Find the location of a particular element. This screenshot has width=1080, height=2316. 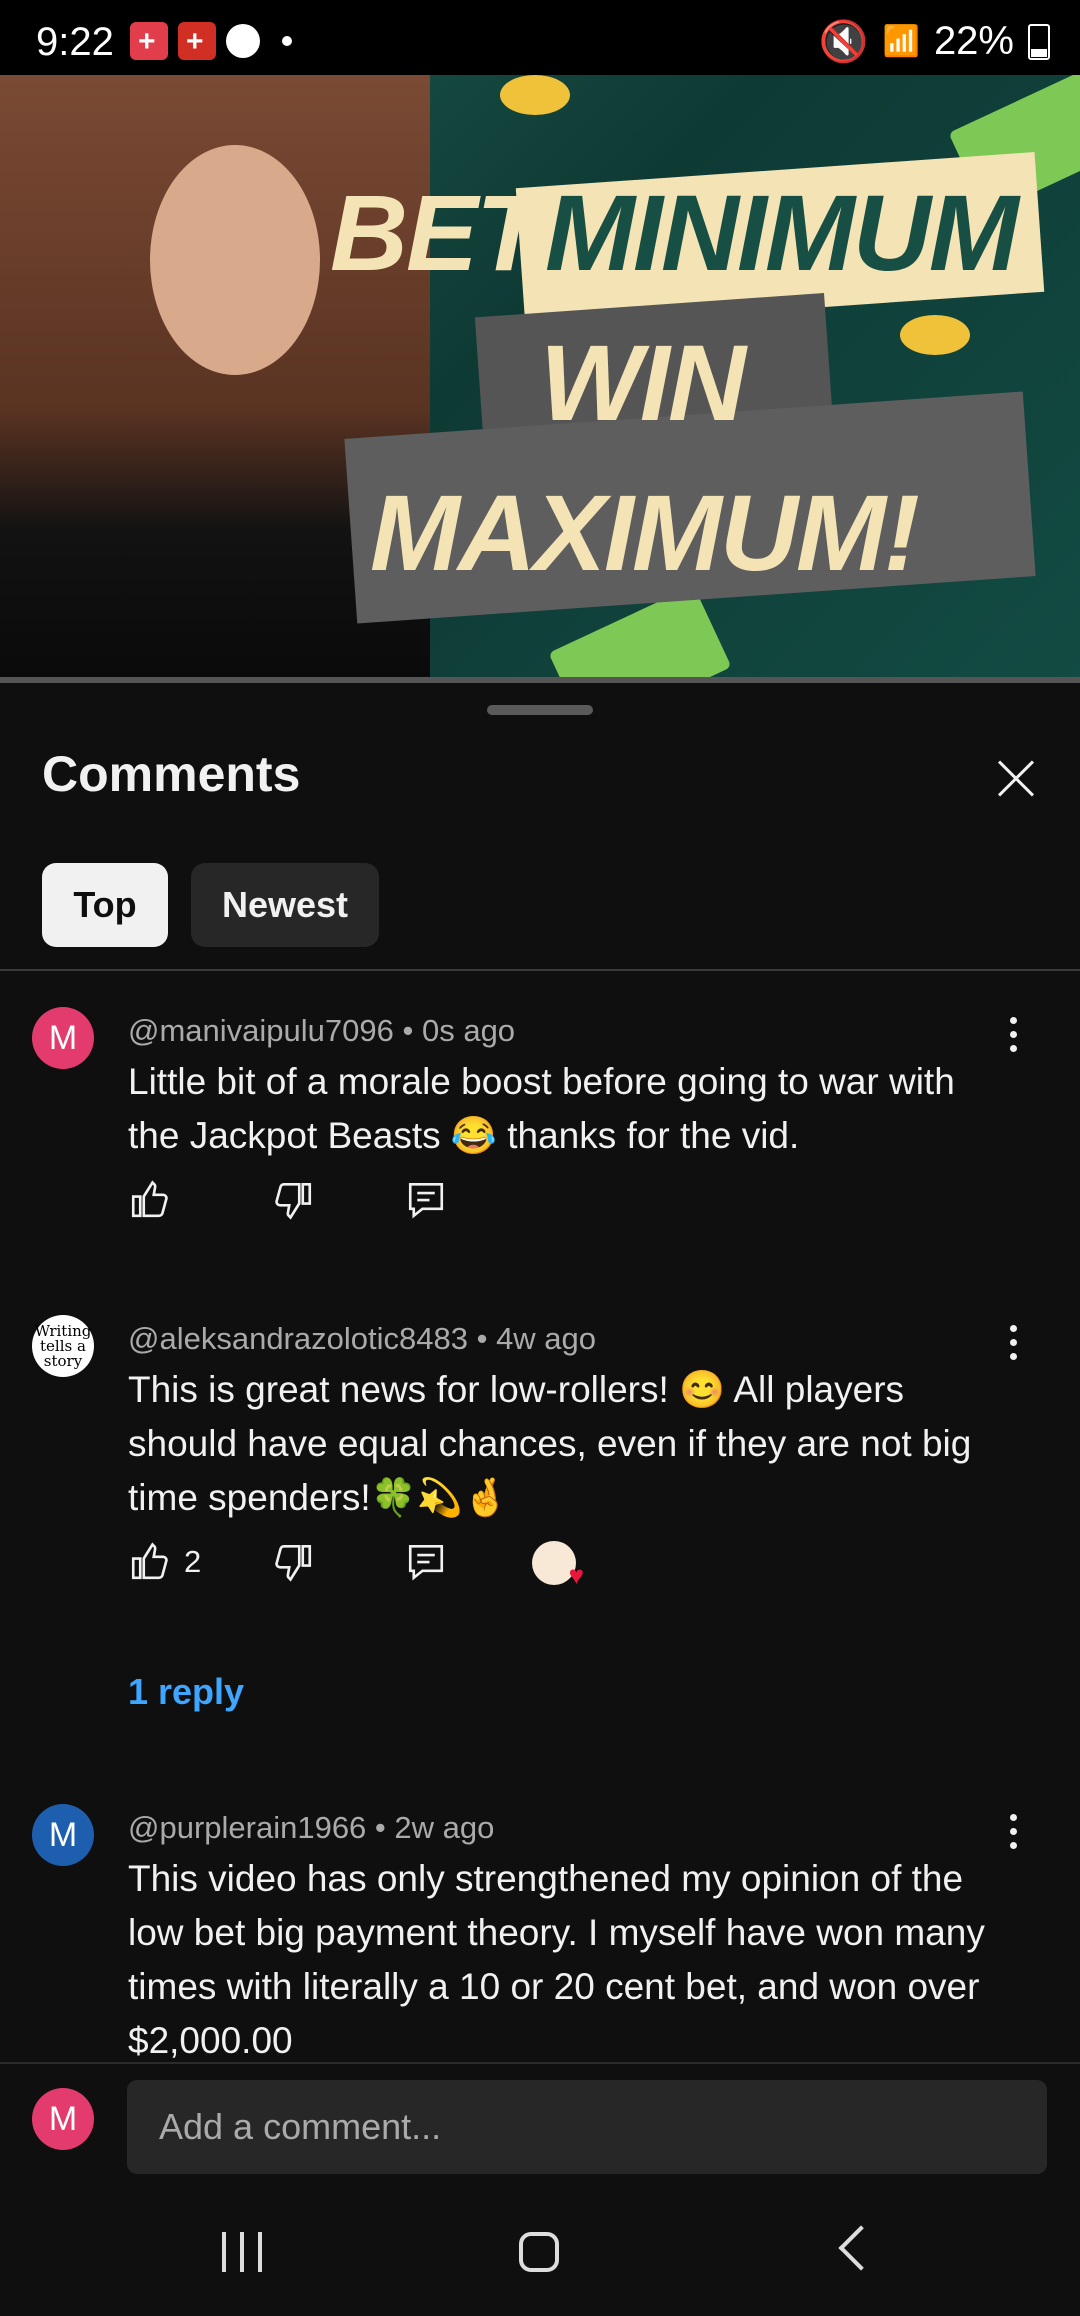

recents-button is located at coordinates (242, 2252).